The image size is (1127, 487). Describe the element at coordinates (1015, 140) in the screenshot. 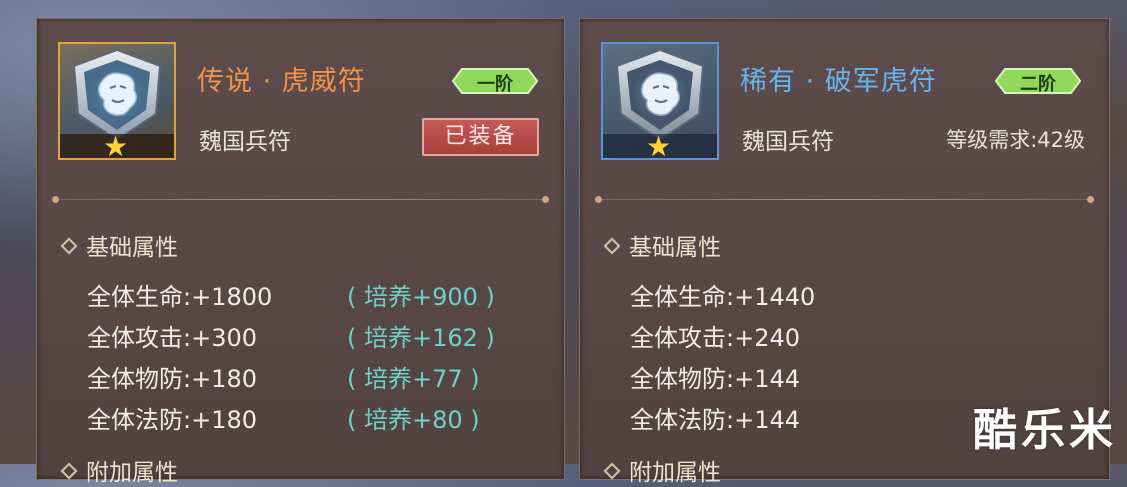

I see `level-requirement: 等级需求:42级` at that location.